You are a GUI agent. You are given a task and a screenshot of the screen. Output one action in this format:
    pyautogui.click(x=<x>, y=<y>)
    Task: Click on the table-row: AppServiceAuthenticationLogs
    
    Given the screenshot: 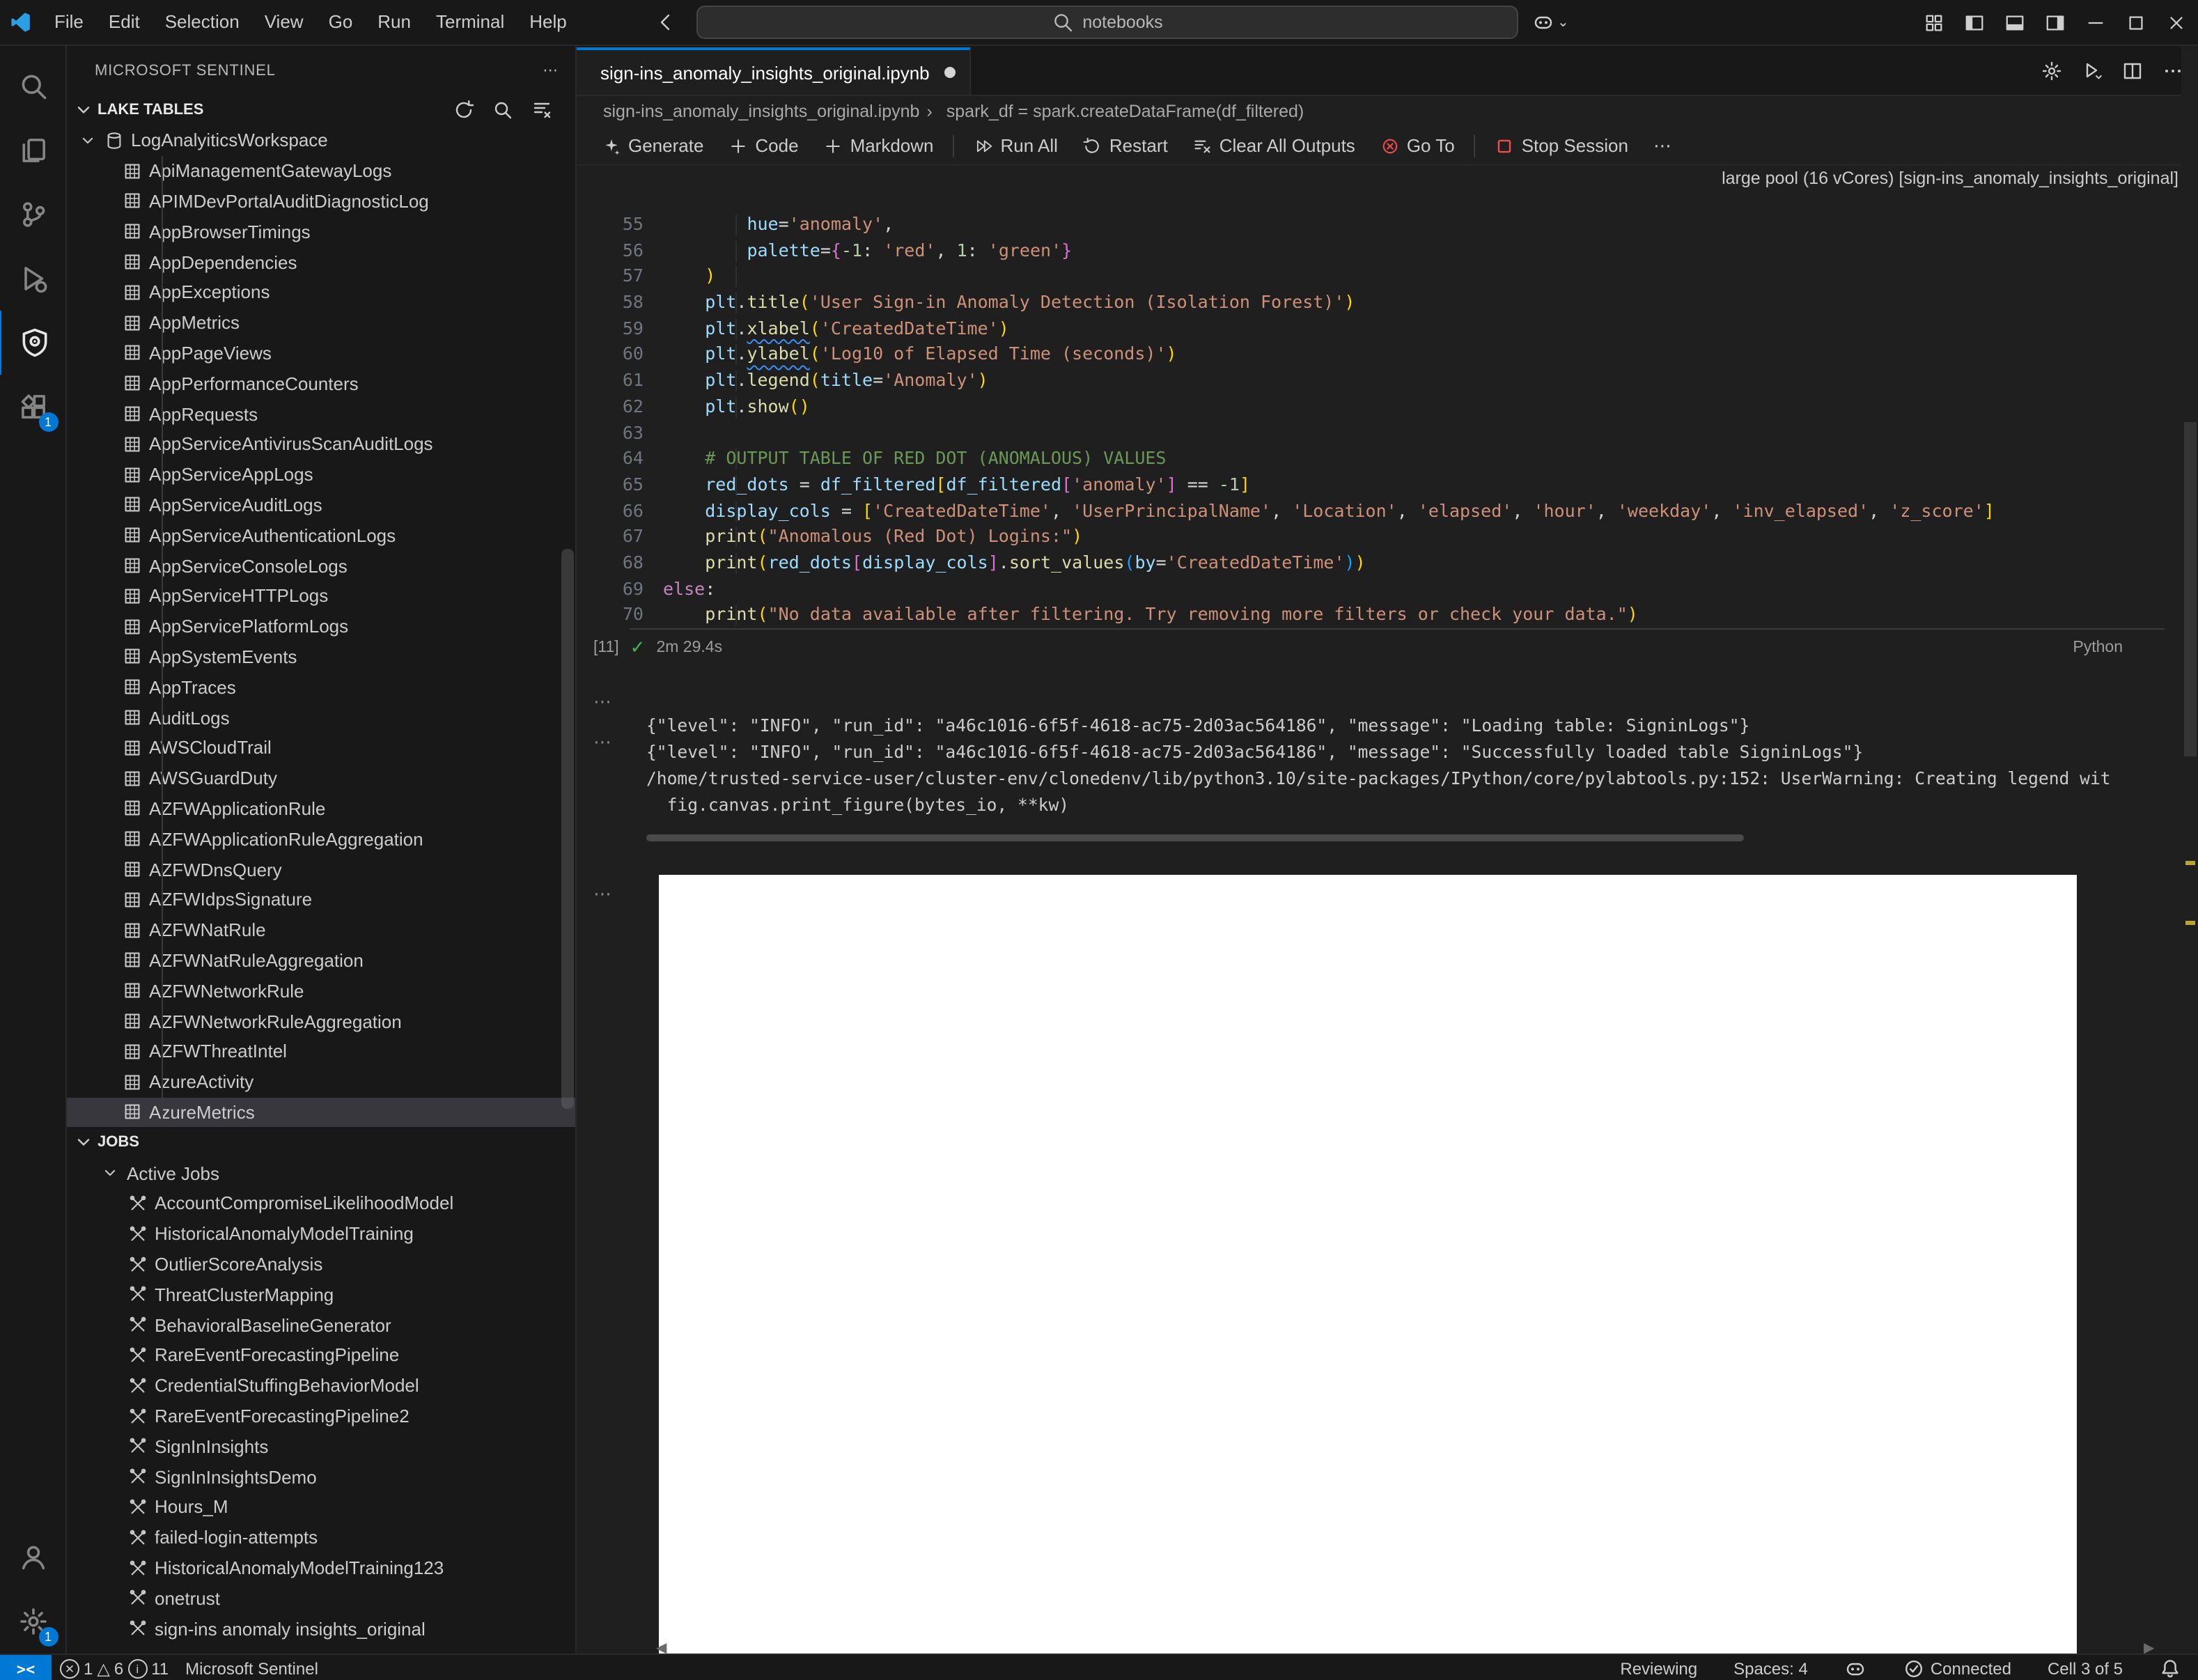 What is the action you would take?
    pyautogui.click(x=321, y=536)
    